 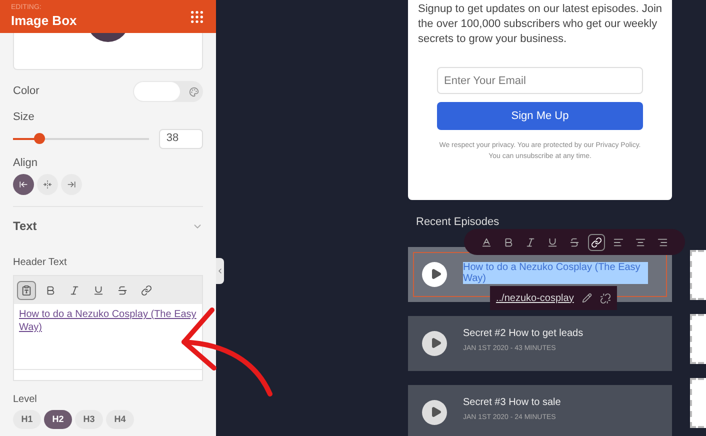 What do you see at coordinates (555, 273) in the screenshot?
I see `episode-title: How to do a Nezuko Cosplay (The Easy Way)` at bounding box center [555, 273].